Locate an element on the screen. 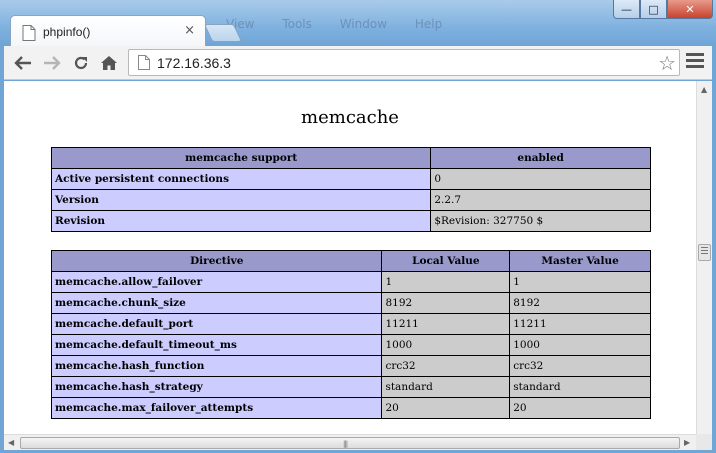 The height and width of the screenshot is (453, 716). table-row: memcache.default_port 11211 11211 is located at coordinates (350, 324).